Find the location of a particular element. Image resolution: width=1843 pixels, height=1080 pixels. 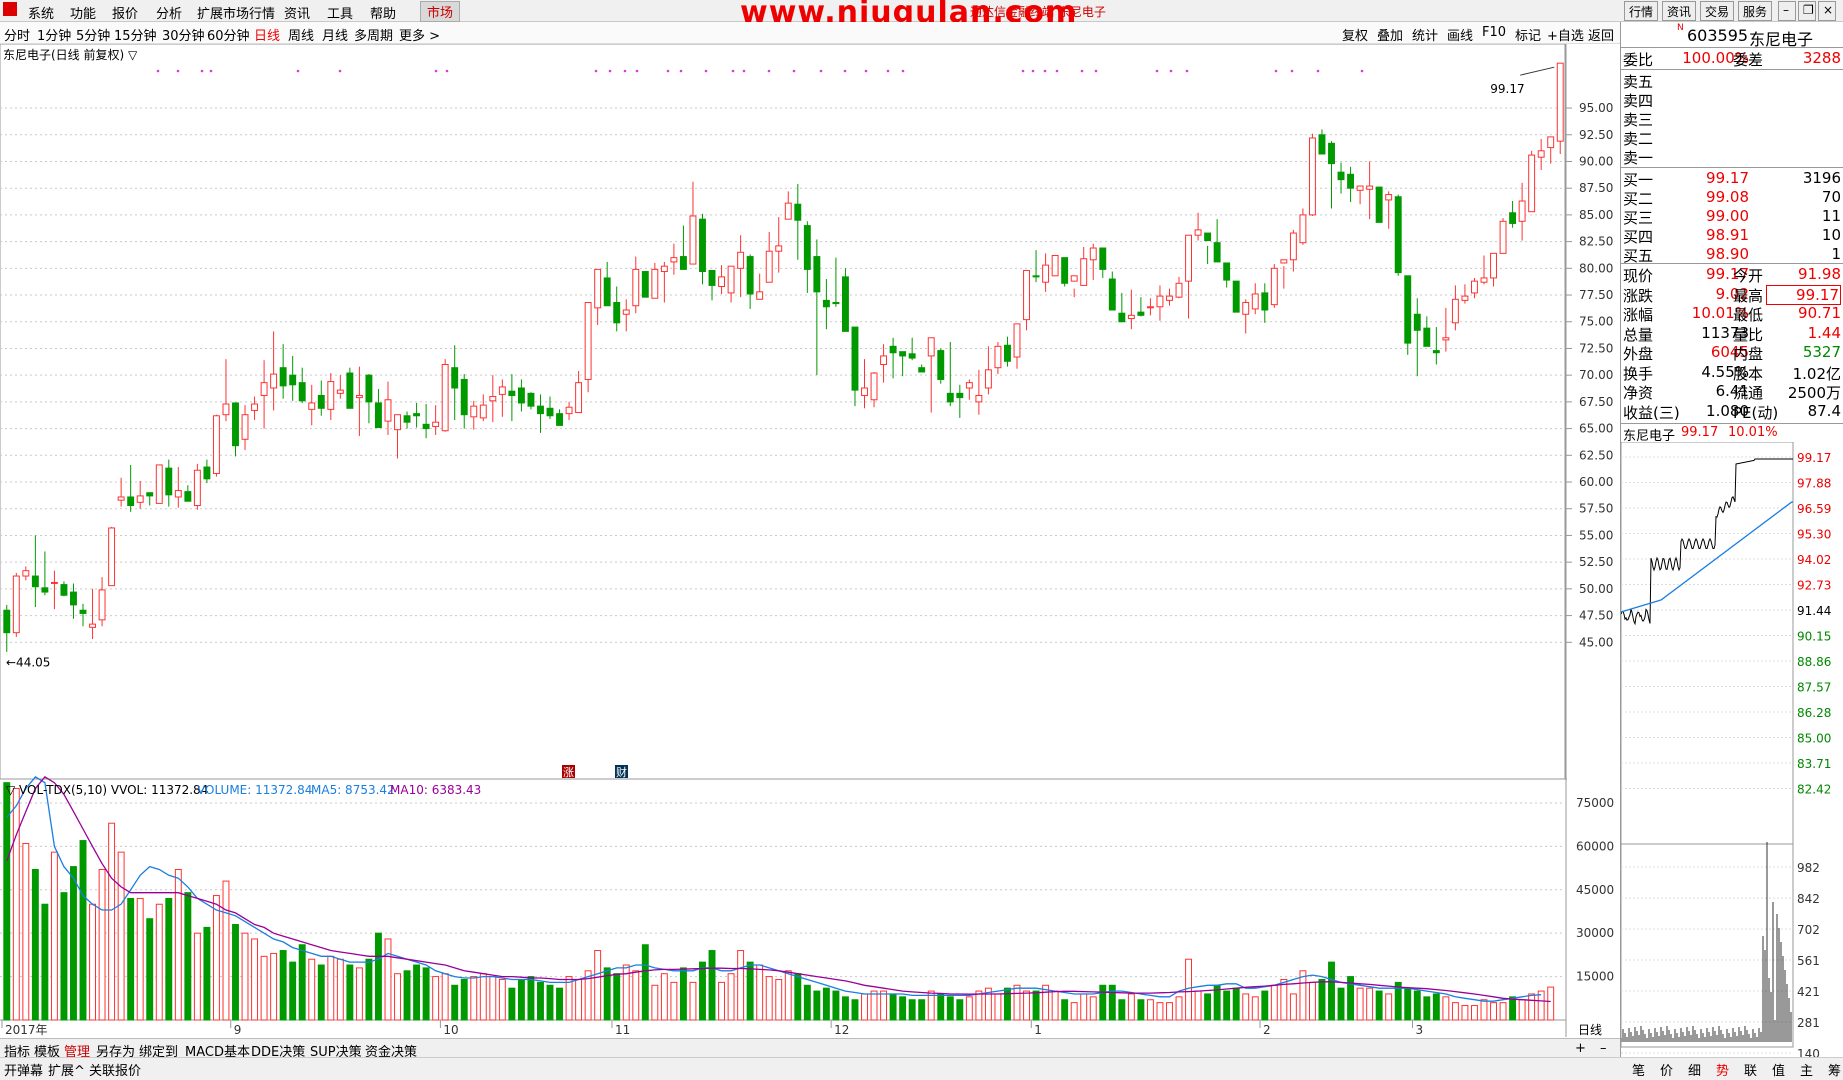

zoom-plus-button: + is located at coordinates (1580, 1048).